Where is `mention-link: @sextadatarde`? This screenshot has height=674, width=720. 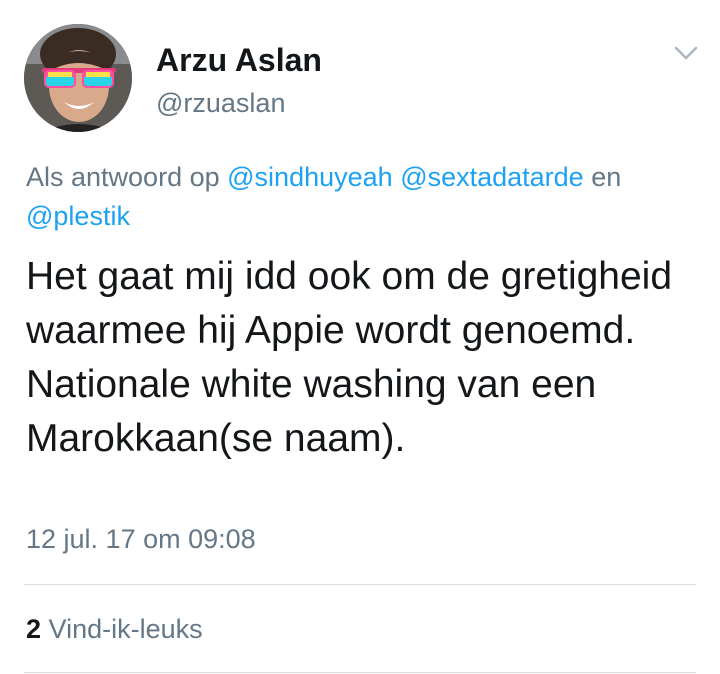
mention-link: @sextadatarde is located at coordinates (492, 177).